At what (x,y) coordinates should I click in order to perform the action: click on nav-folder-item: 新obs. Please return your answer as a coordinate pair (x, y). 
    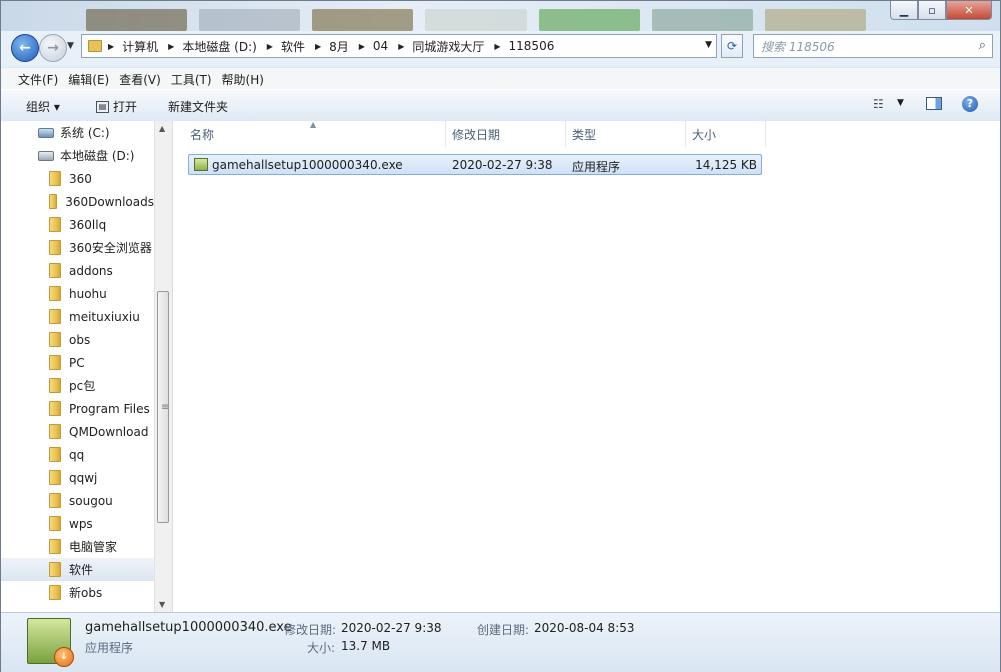
    Looking at the image, I should click on (77, 592).